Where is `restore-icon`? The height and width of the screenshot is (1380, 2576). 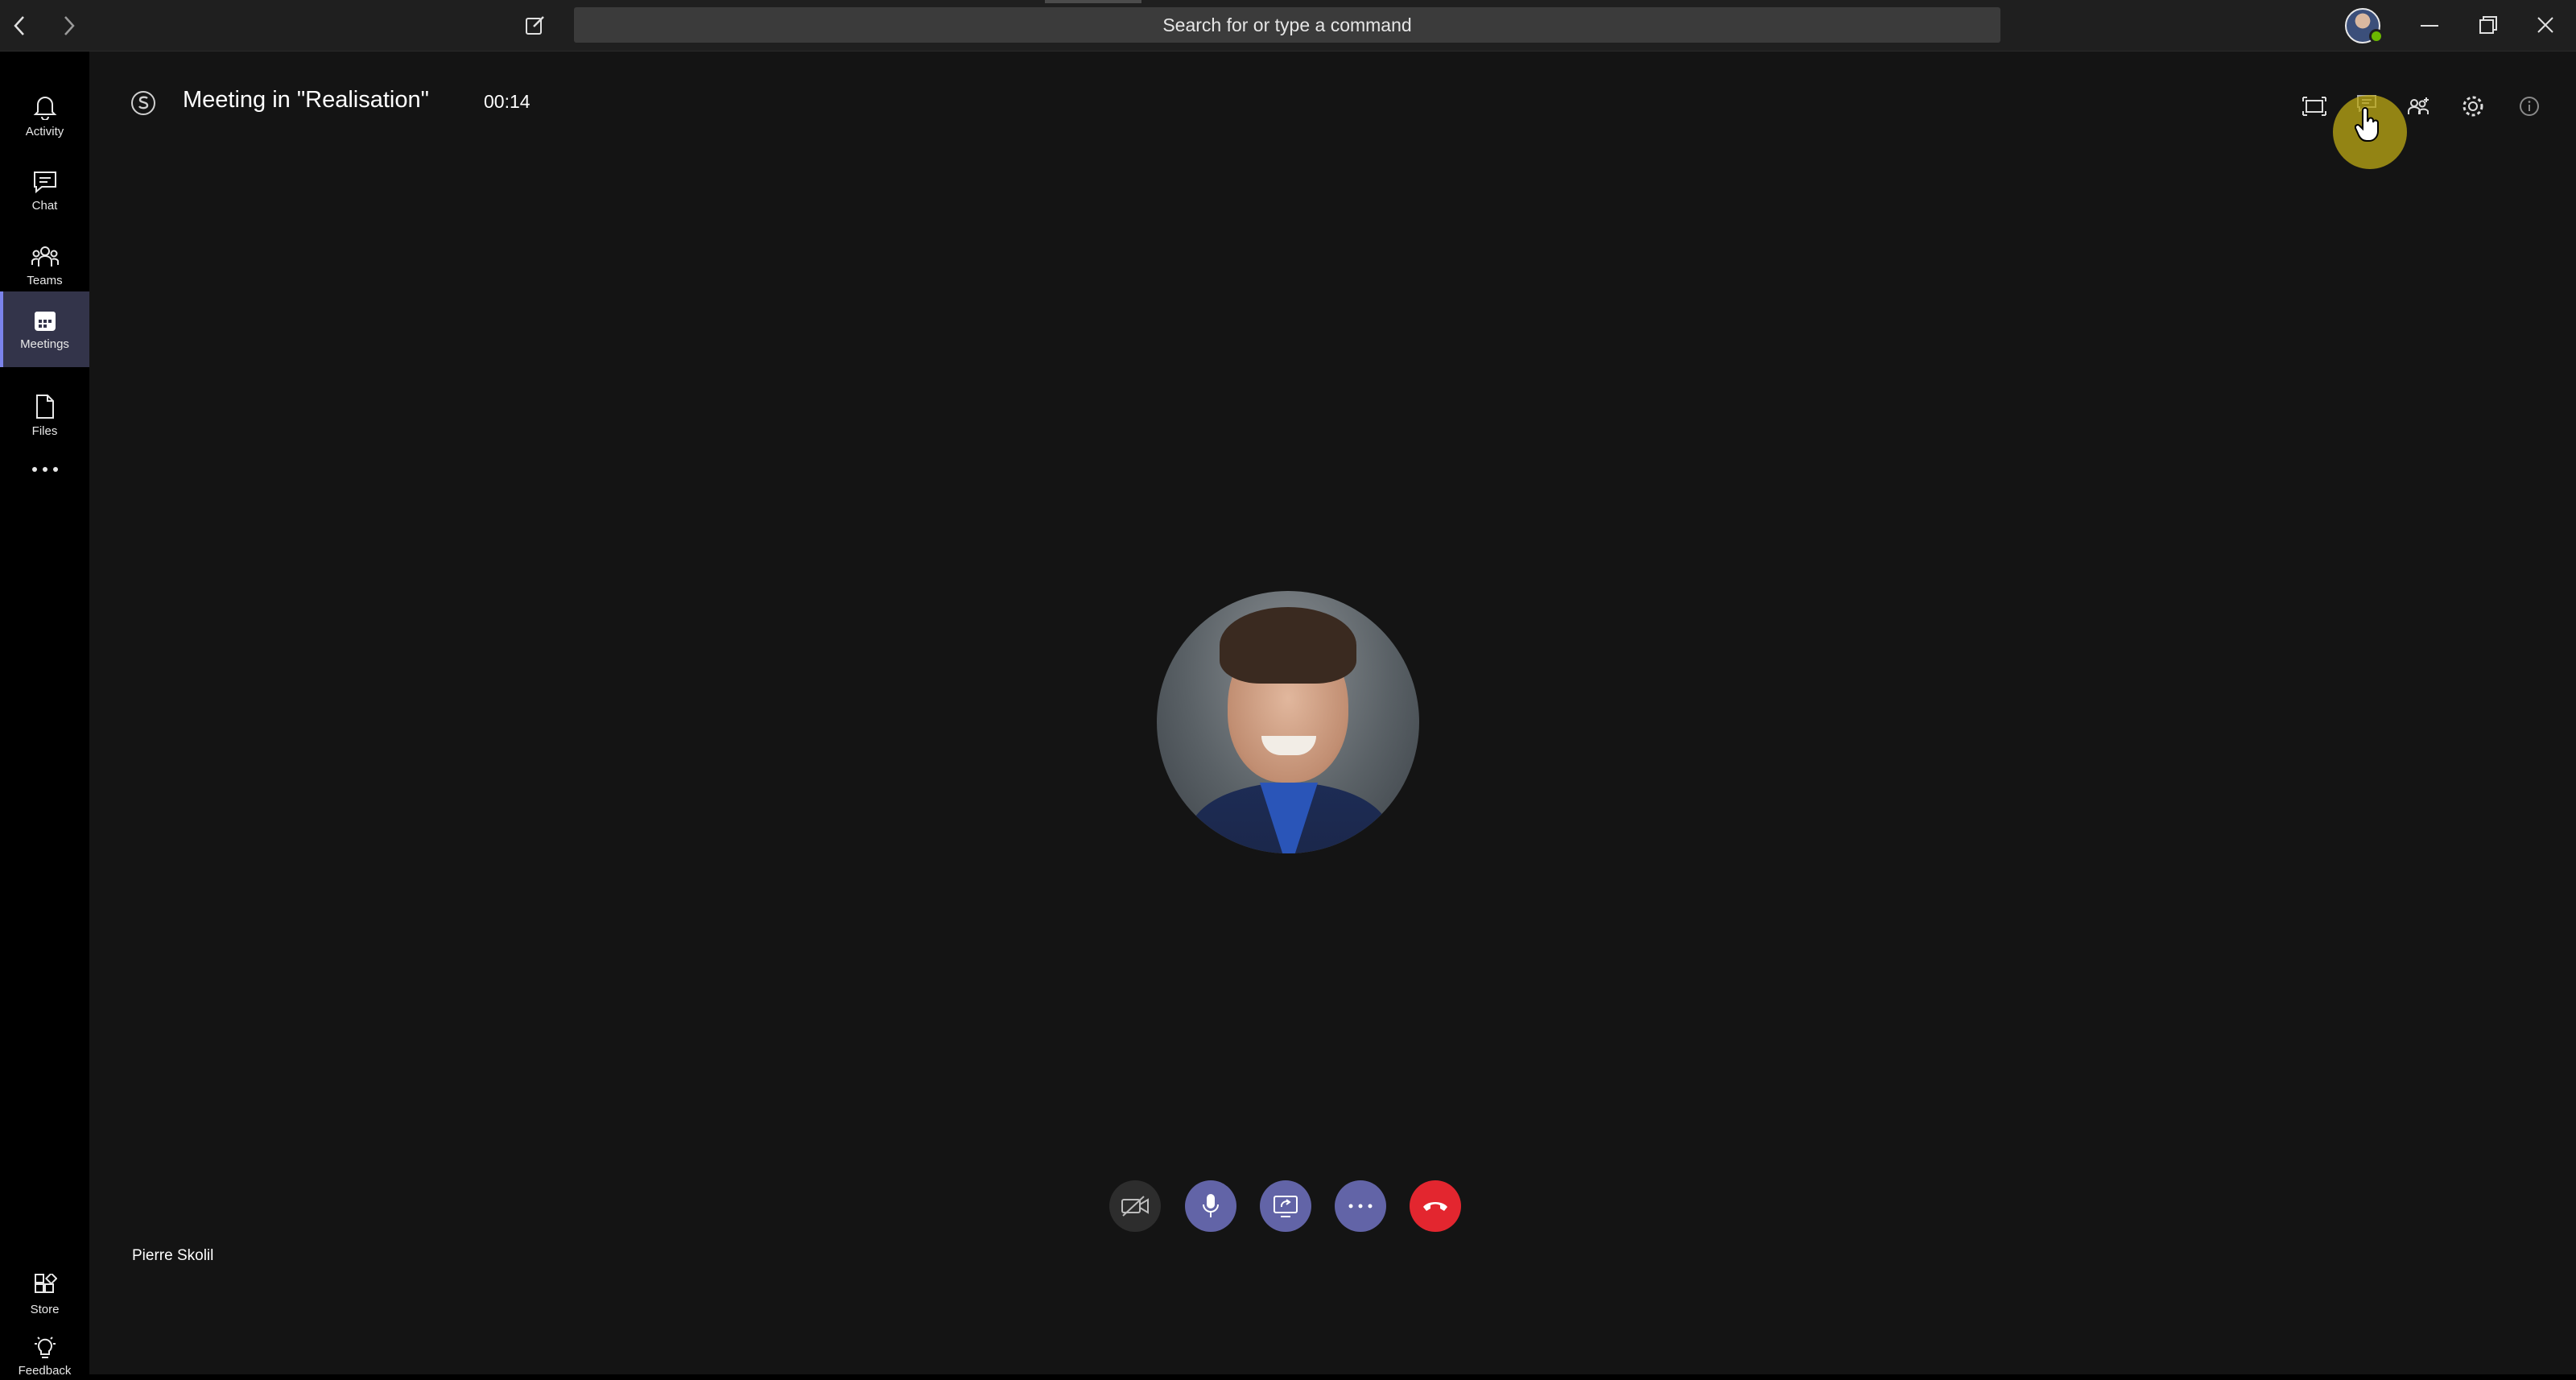
restore-icon is located at coordinates (2488, 25).